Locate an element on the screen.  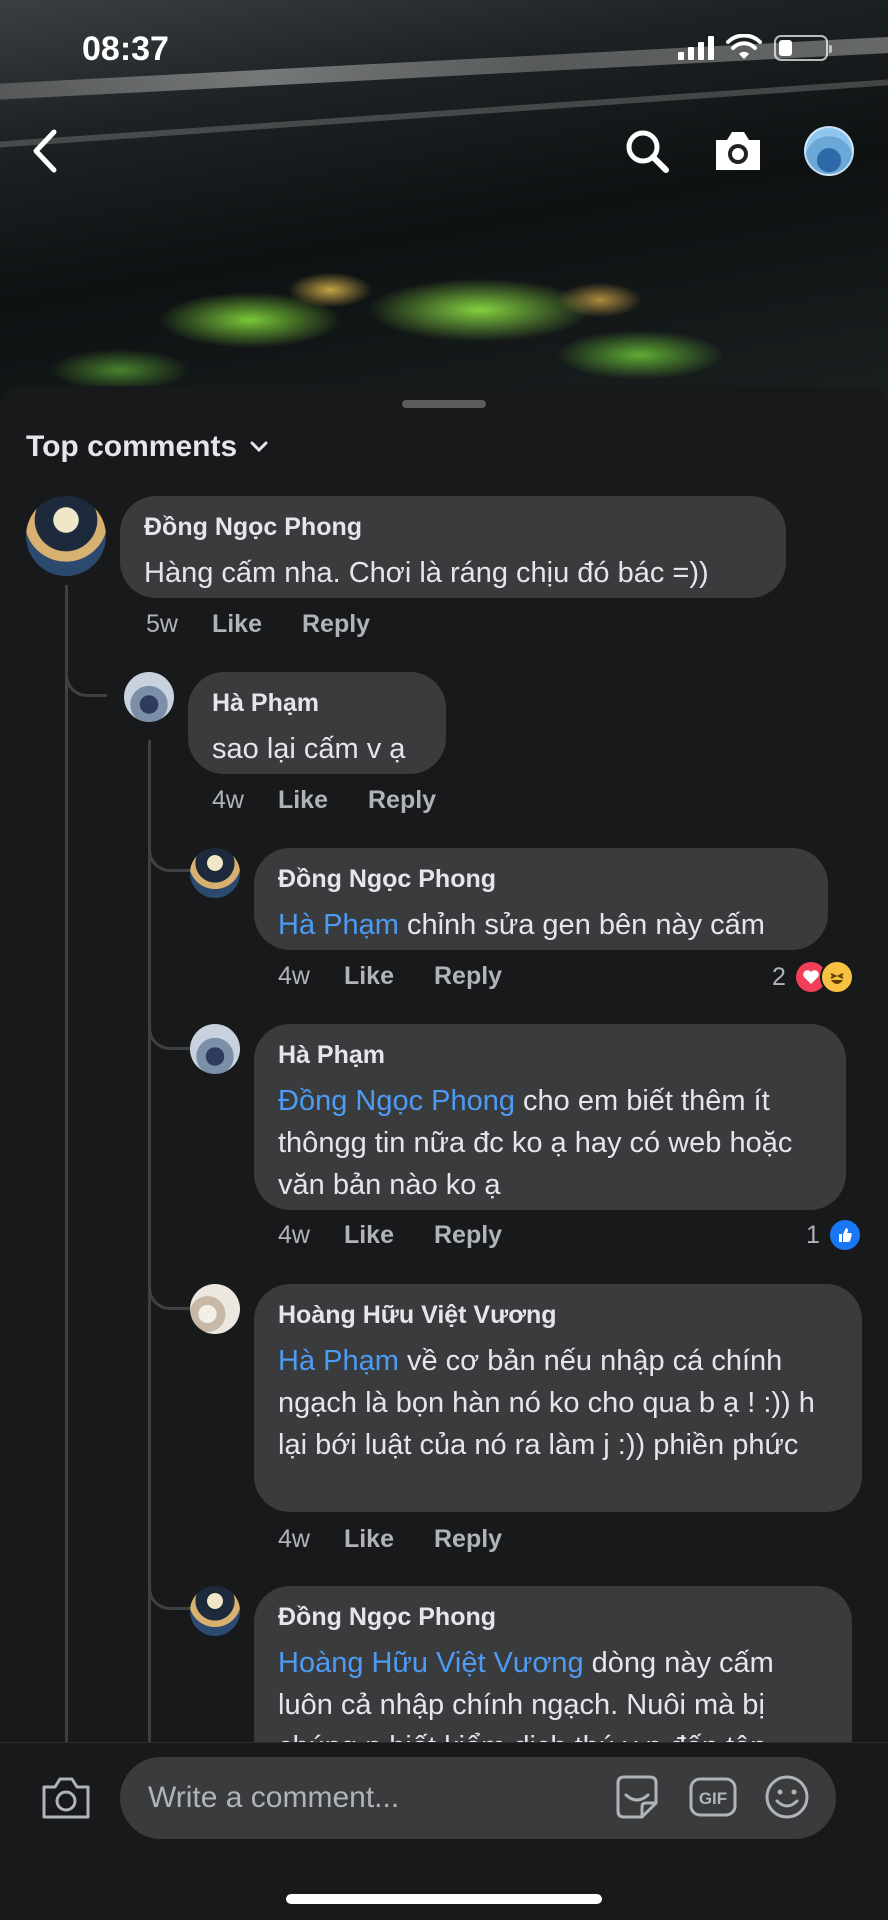
search-icon is located at coordinates (647, 151).